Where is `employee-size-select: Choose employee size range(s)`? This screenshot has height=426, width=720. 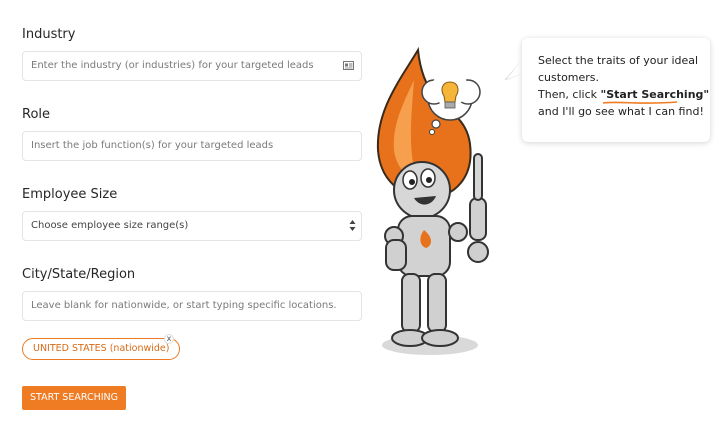 employee-size-select: Choose employee size range(s) is located at coordinates (192, 226).